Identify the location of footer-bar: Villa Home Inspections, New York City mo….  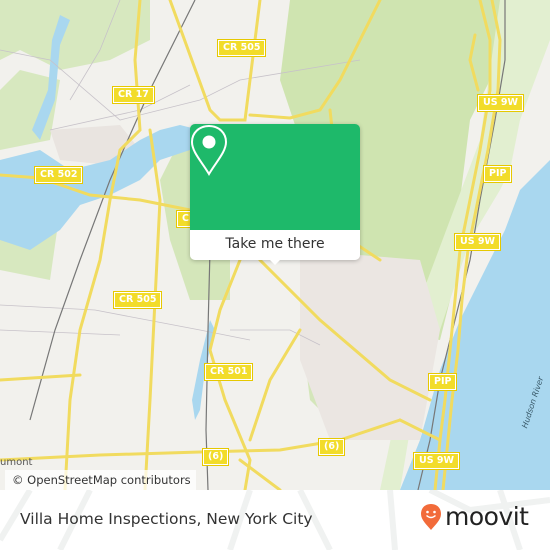
(275, 520).